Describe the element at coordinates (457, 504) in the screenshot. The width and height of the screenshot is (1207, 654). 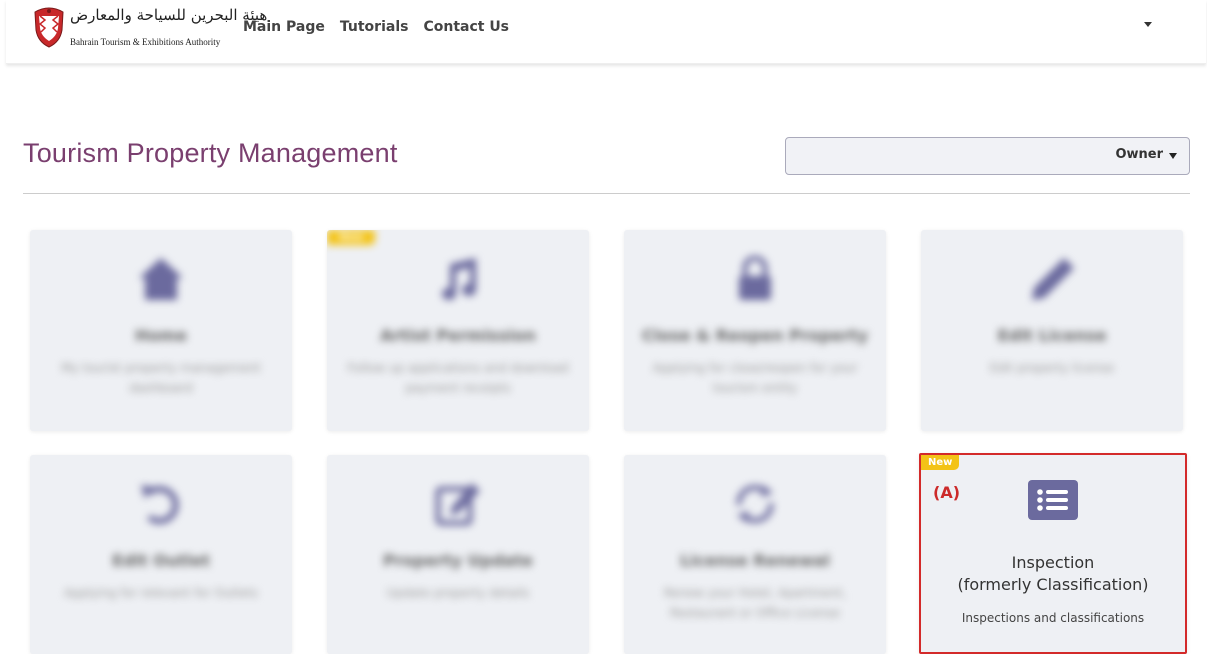
I see `edit-icon` at that location.